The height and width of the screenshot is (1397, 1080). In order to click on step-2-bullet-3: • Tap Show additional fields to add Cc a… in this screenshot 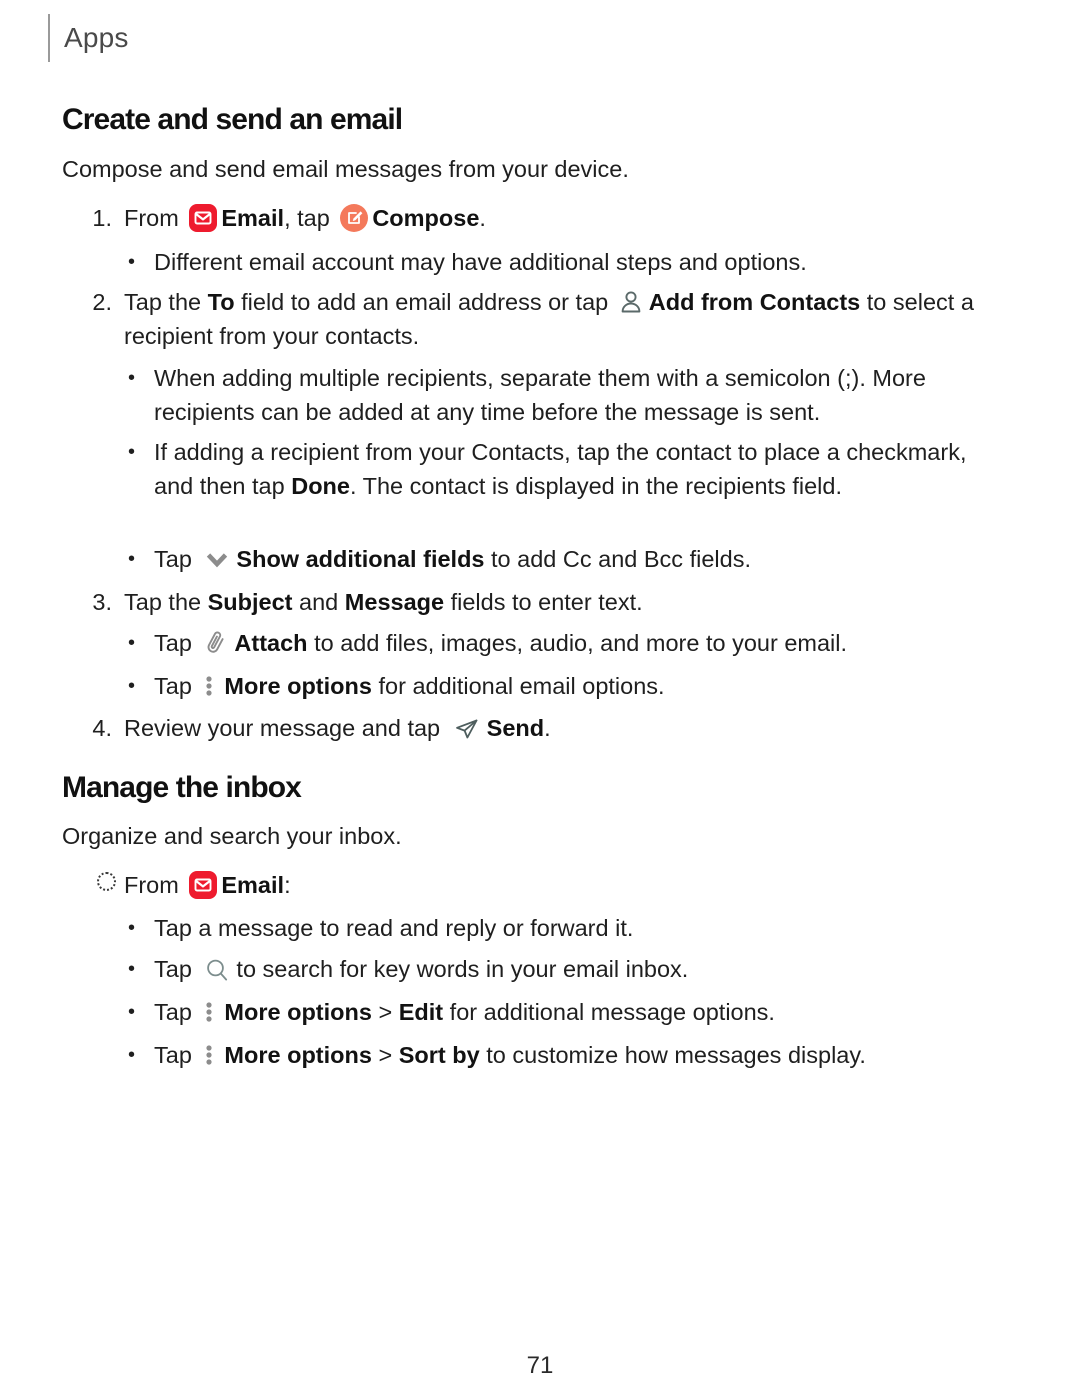, I will do `click(568, 559)`.